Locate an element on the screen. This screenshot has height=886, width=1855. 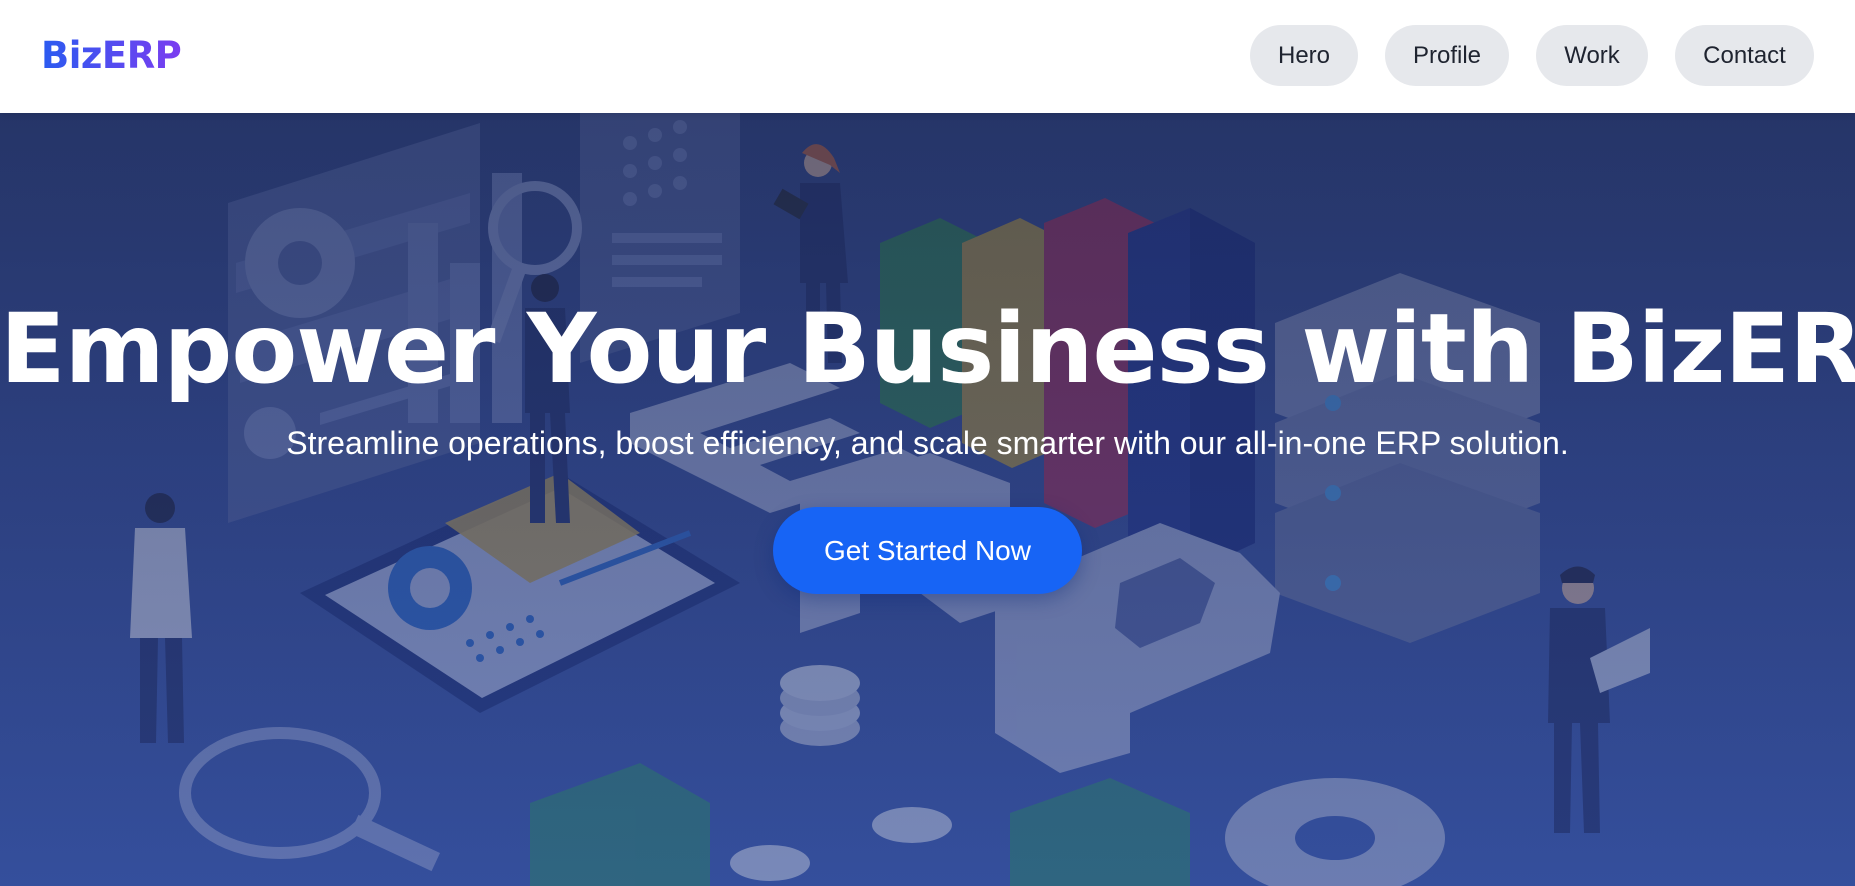
nav-link-contact: Contact is located at coordinates (1744, 55).